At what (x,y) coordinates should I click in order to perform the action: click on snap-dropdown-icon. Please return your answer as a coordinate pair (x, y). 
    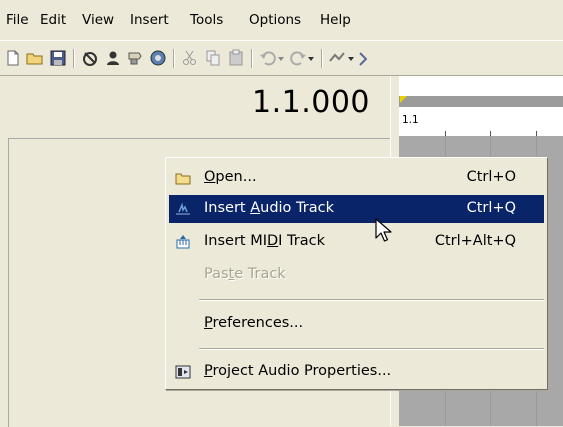
    Looking at the image, I should click on (351, 58).